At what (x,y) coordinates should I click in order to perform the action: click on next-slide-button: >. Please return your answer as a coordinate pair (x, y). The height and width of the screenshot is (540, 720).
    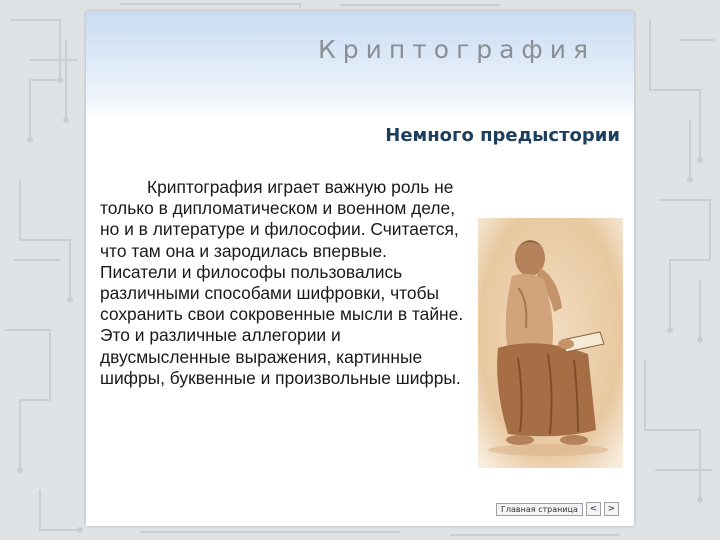
    Looking at the image, I should click on (611, 509).